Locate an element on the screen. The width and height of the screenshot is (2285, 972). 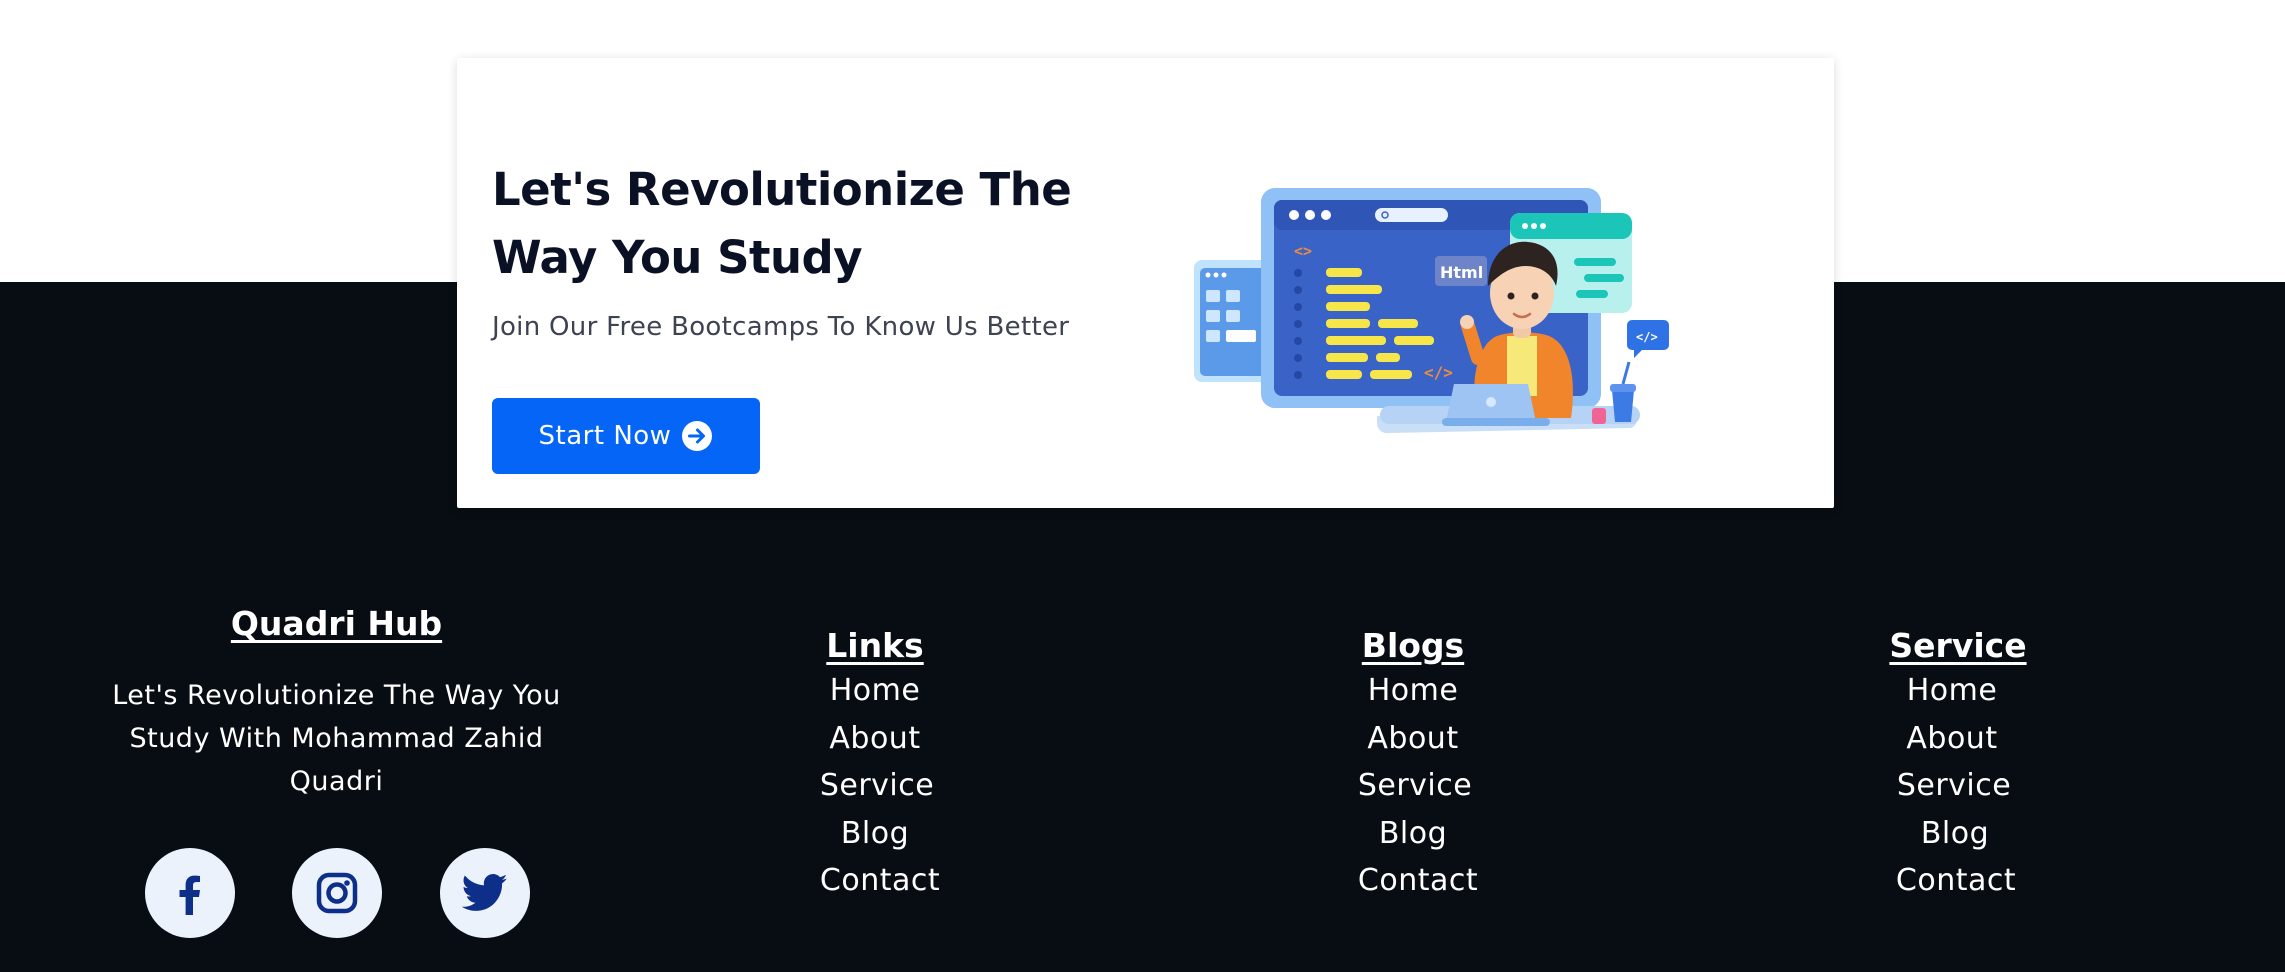
blogs-item-about: About is located at coordinates (1413, 739).